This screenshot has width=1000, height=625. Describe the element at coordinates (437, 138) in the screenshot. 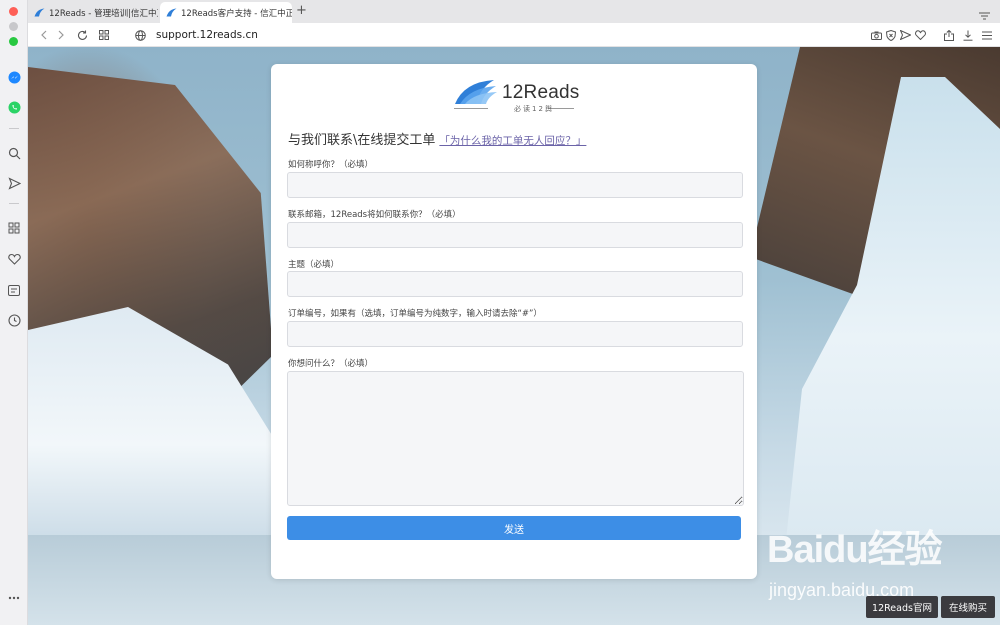

I see `form-title: 与我们联系\在线提交工单 「为什么我的工单无人回应？」` at that location.